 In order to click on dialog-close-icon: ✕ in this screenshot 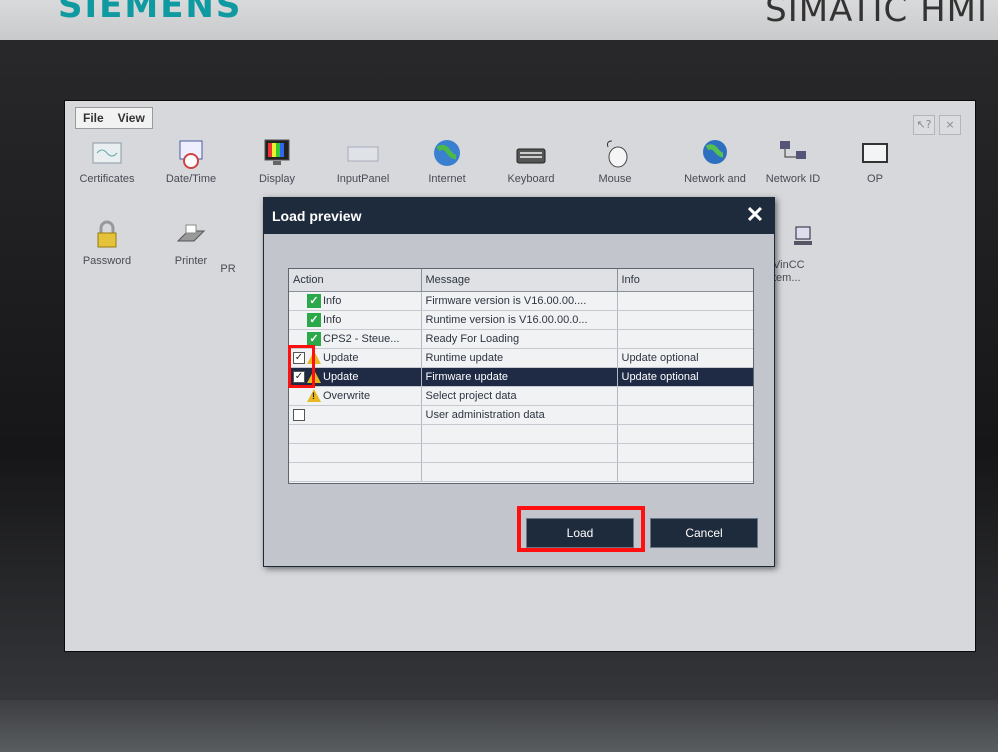, I will do `click(755, 216)`.